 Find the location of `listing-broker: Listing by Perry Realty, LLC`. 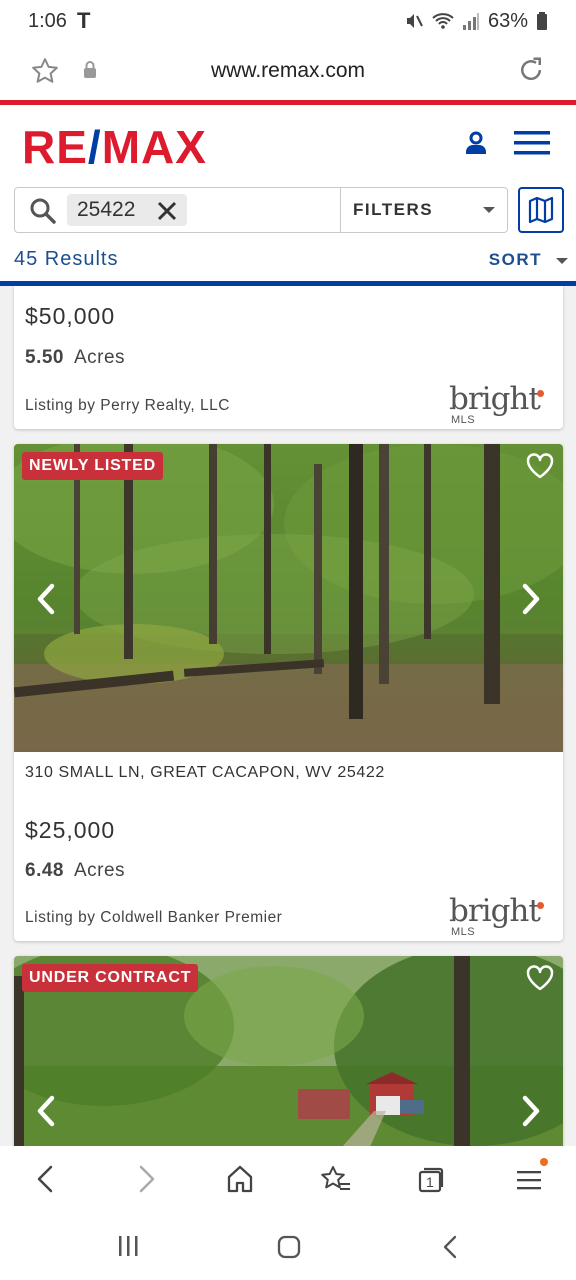

listing-broker: Listing by Perry Realty, LLC is located at coordinates (127, 405).